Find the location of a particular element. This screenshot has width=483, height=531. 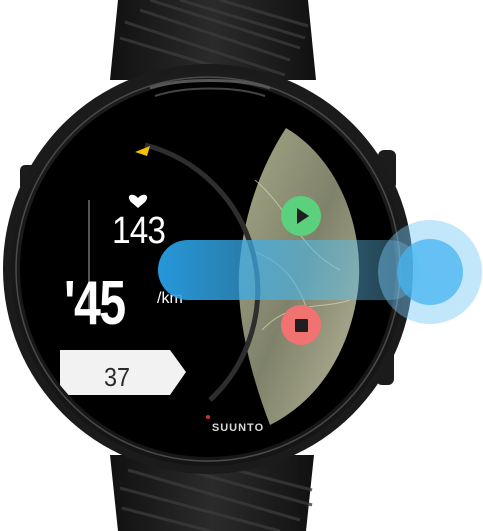

resume-button is located at coordinates (301, 216).